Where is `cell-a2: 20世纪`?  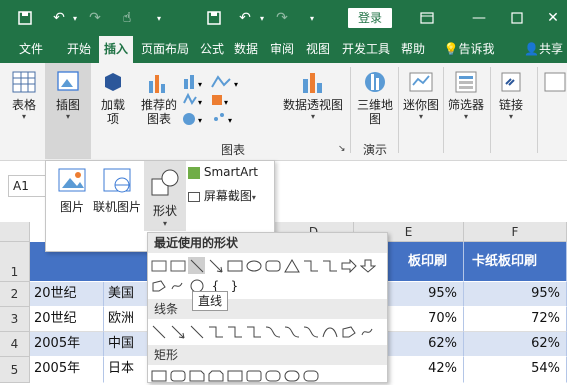 cell-a2: 20世纪 is located at coordinates (67, 294).